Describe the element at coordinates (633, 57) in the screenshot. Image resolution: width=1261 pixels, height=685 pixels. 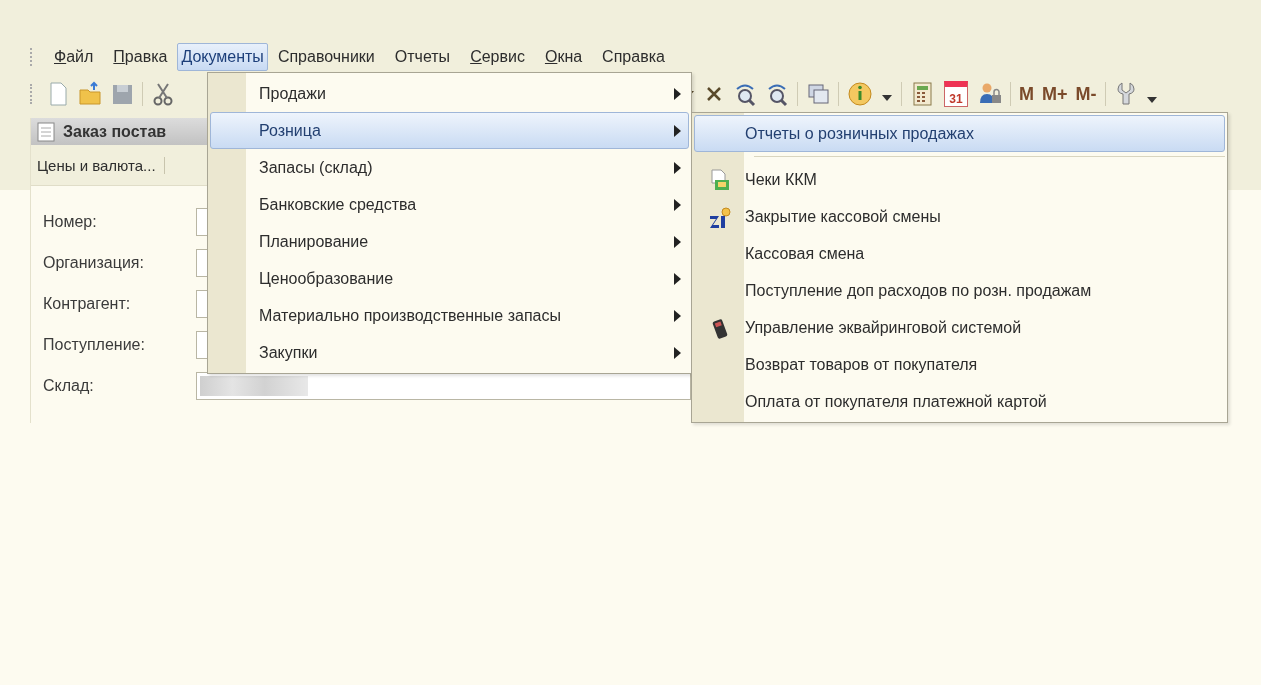
I see `menu-item: Справка` at that location.